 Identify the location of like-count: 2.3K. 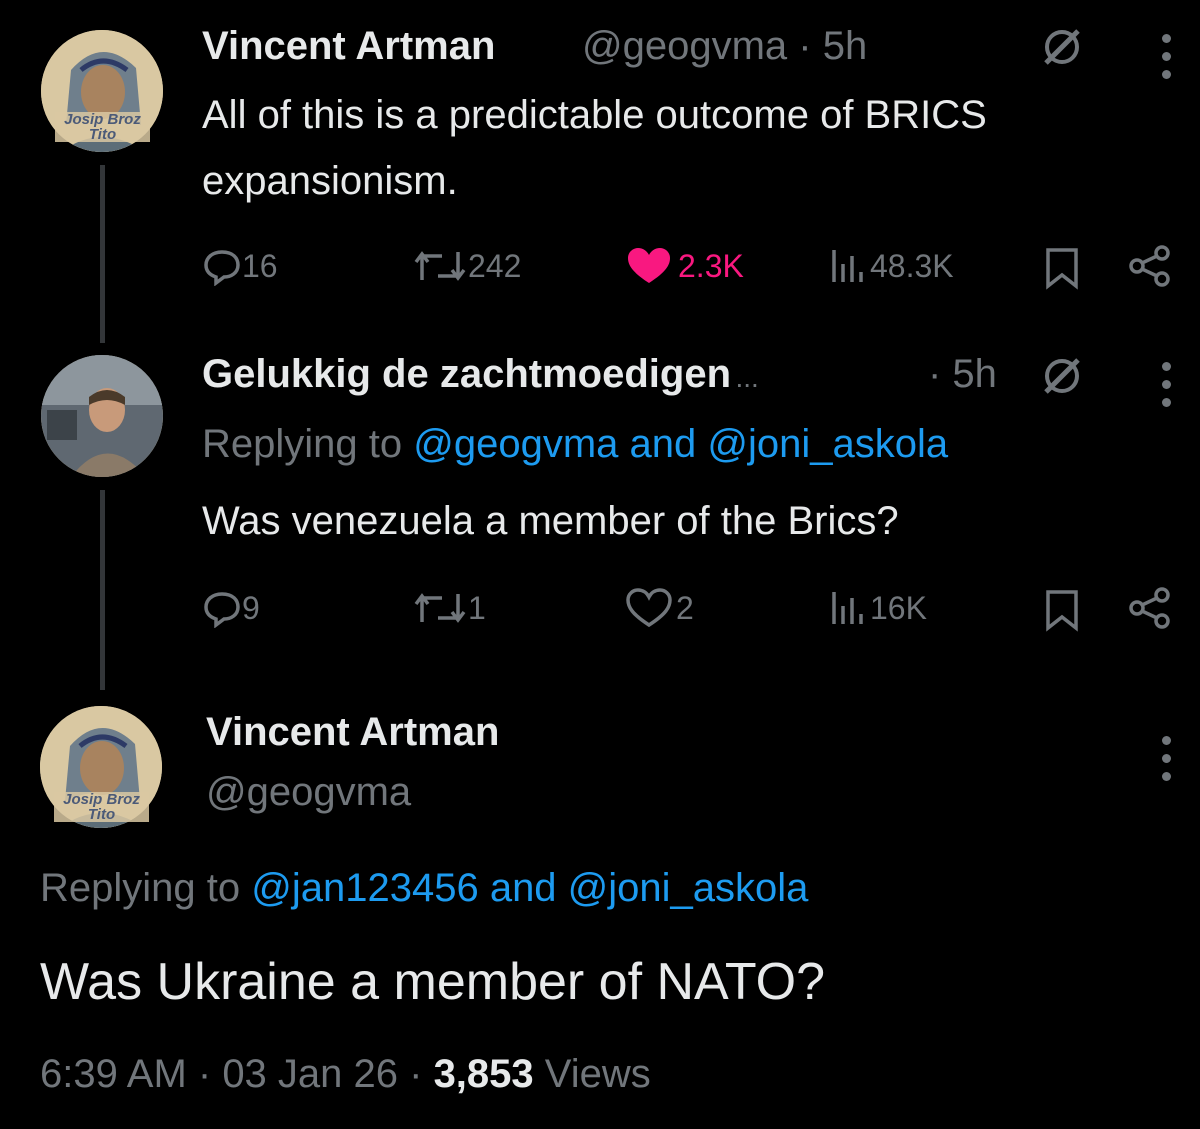
(711, 265).